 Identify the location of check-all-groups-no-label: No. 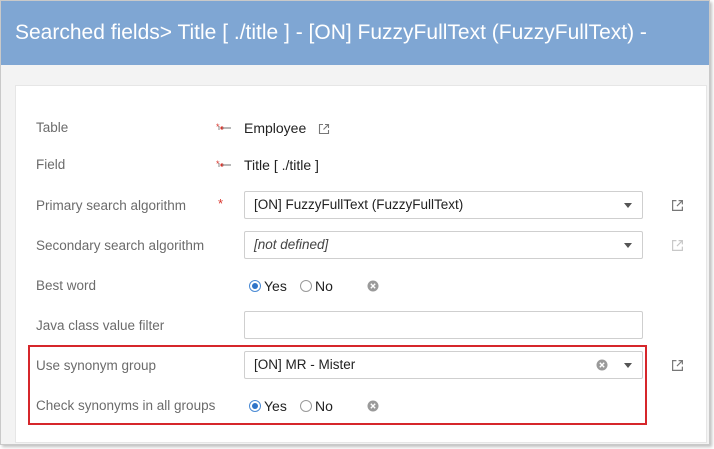
(324, 406).